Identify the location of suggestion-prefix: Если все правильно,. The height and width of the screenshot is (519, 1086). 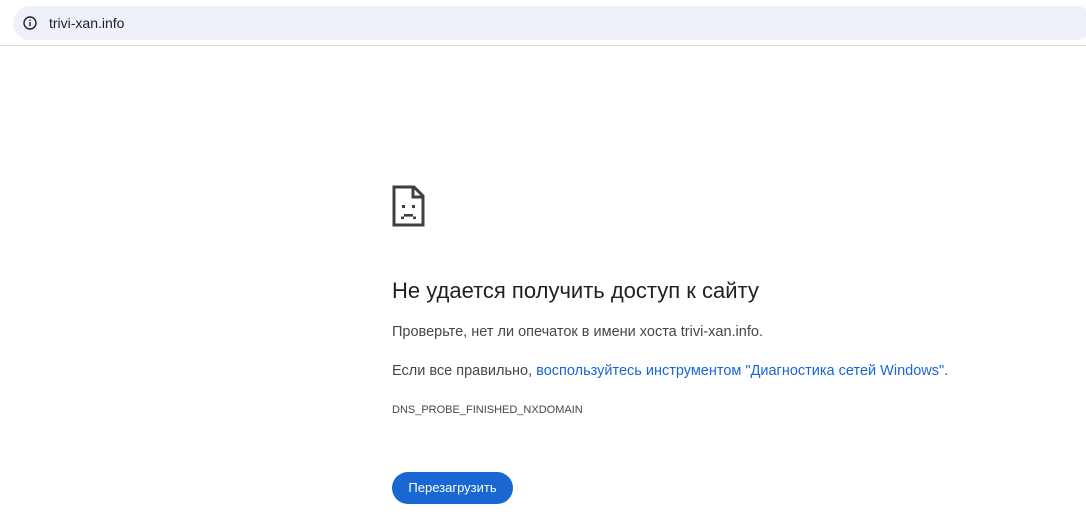
(464, 371).